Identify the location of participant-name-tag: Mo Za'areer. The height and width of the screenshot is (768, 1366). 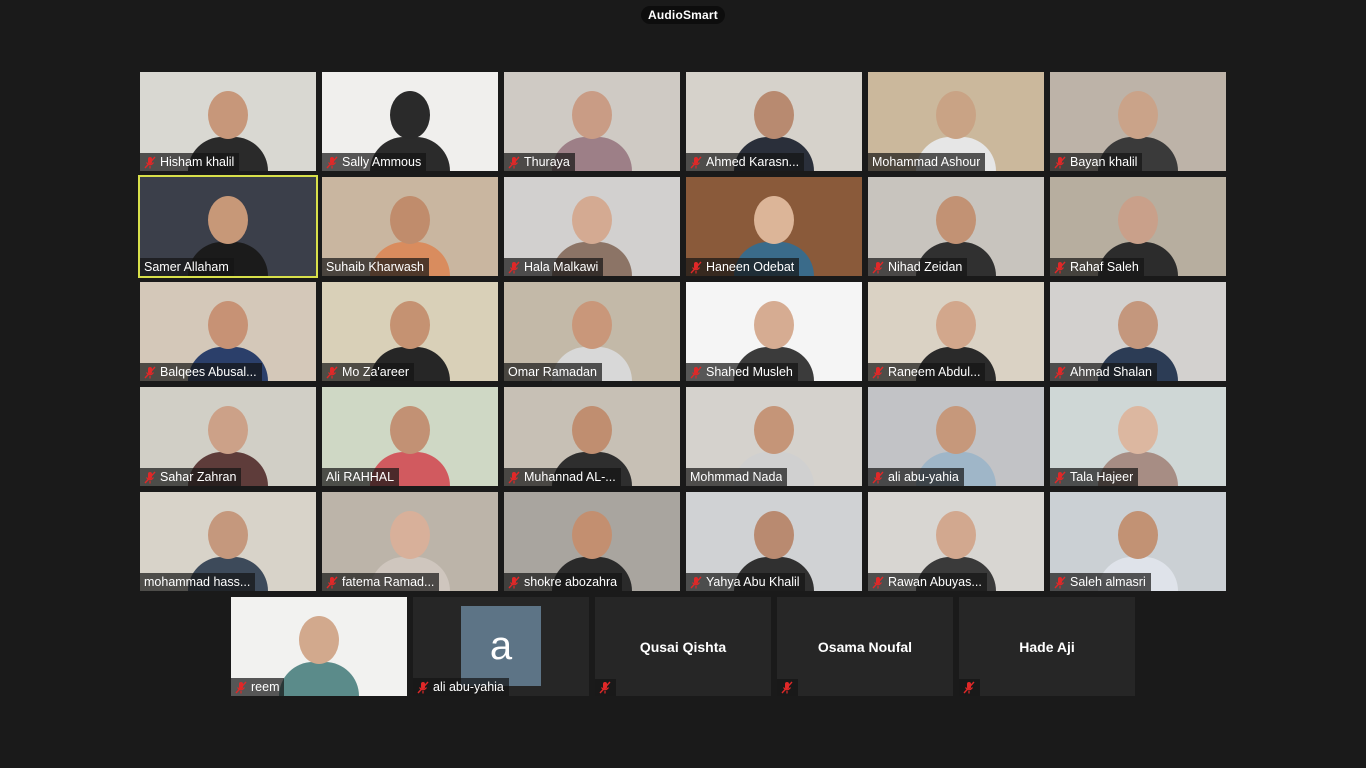
(368, 372).